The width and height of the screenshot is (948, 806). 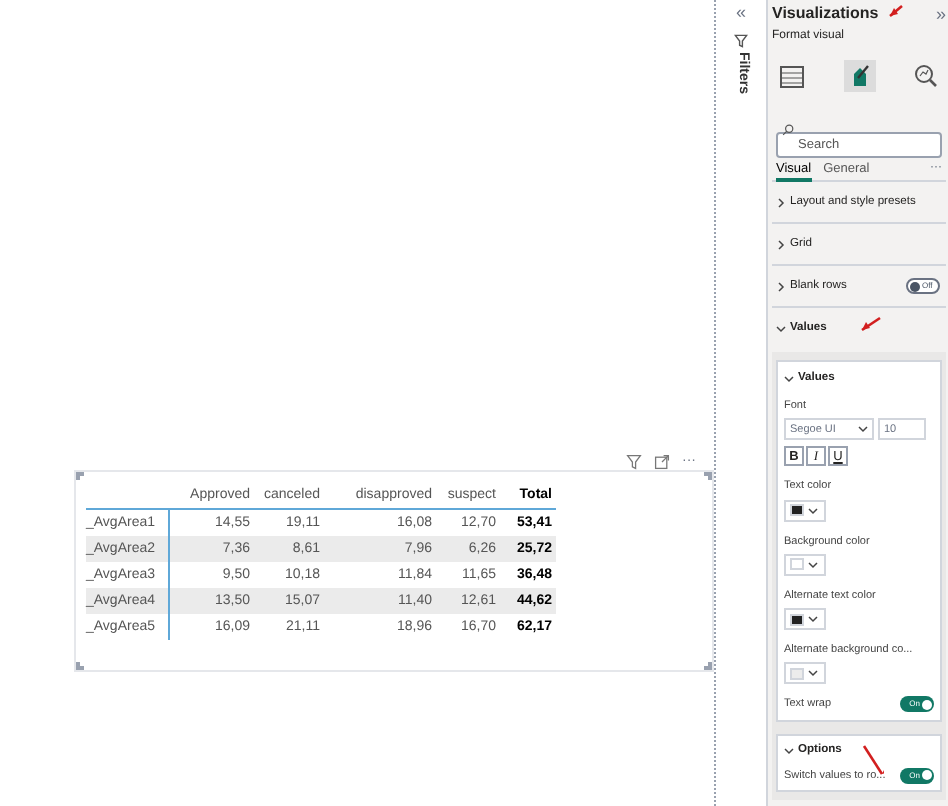 I want to click on focus-mode-icon, so click(x=662, y=462).